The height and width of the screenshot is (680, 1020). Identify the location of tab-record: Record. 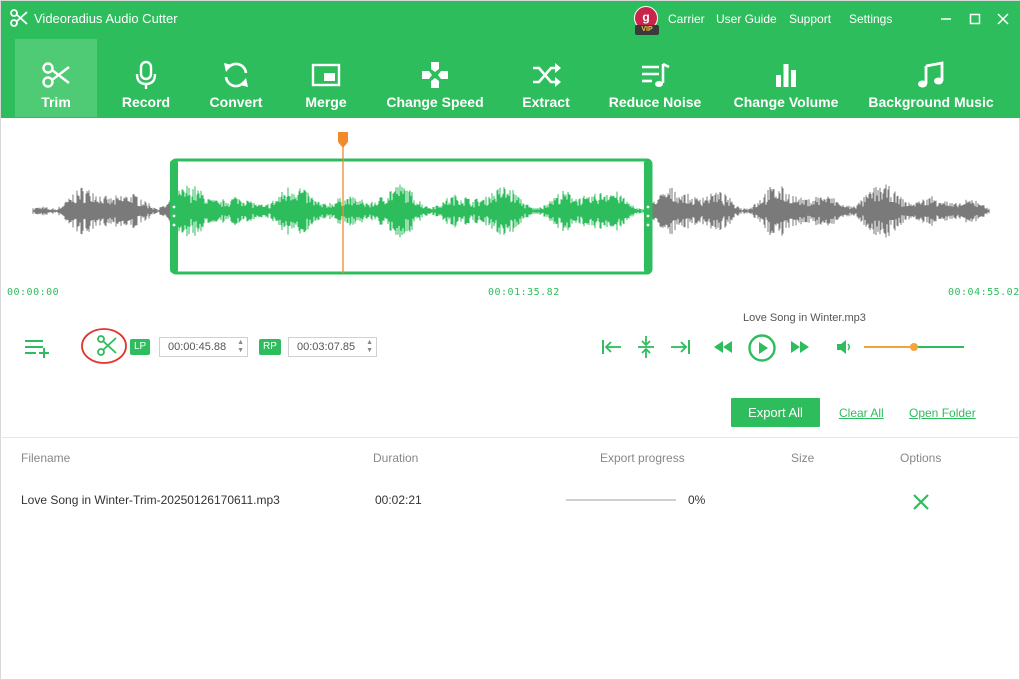
(146, 78).